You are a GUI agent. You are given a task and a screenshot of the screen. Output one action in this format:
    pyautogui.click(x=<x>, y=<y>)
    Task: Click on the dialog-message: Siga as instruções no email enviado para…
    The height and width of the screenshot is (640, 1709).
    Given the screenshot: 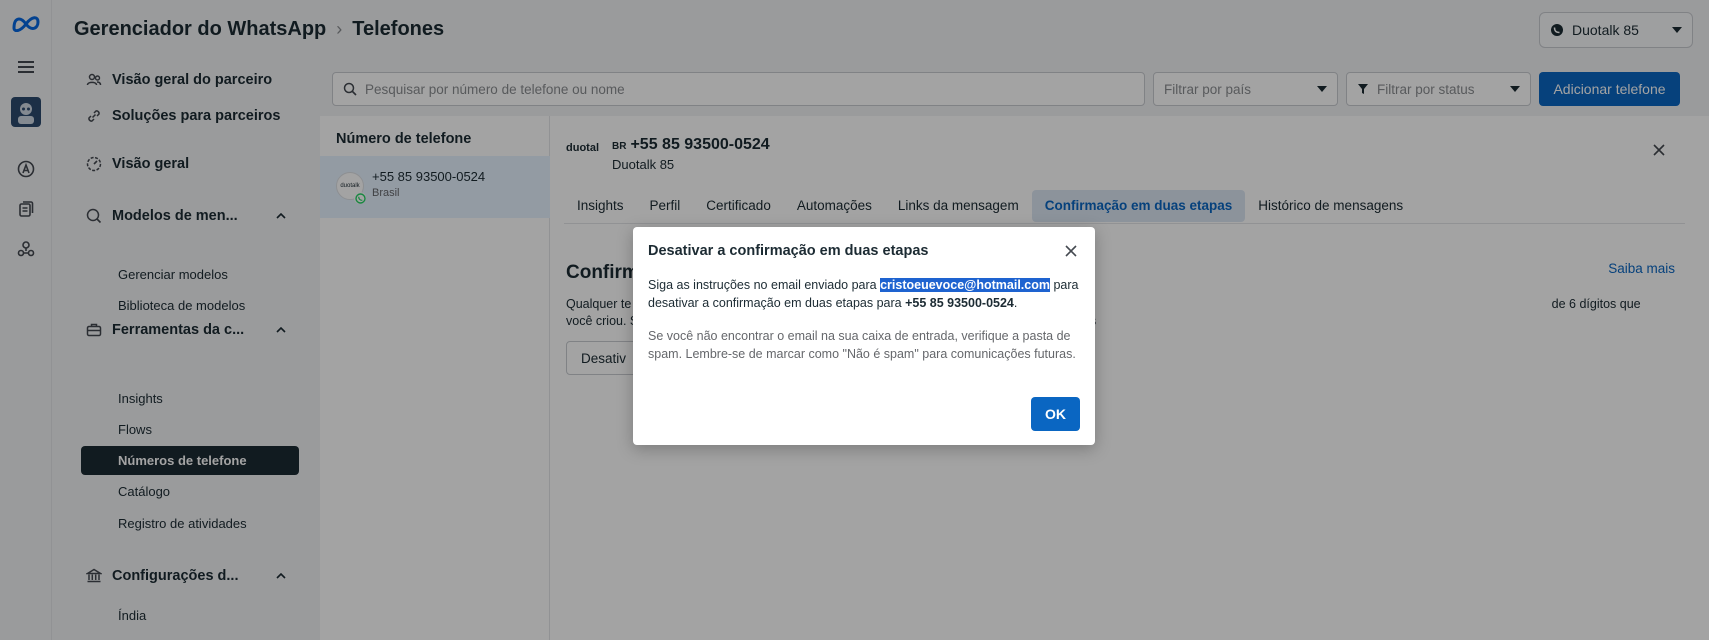 What is the action you would take?
    pyautogui.click(x=863, y=294)
    